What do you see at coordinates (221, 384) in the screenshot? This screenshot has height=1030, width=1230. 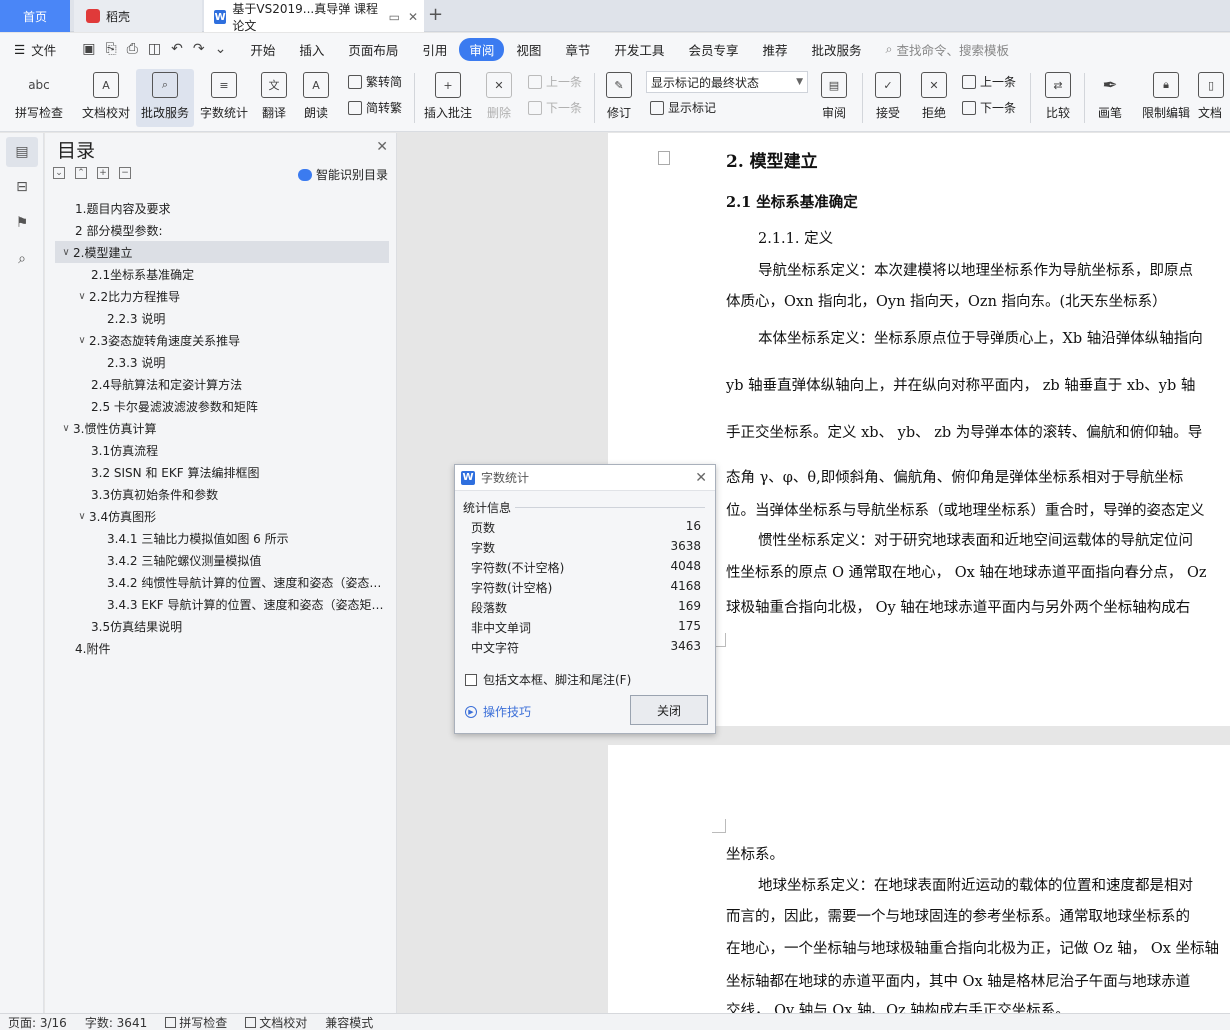 I see `toc-item: 2.4导航算法和定姿计算方法` at bounding box center [221, 384].